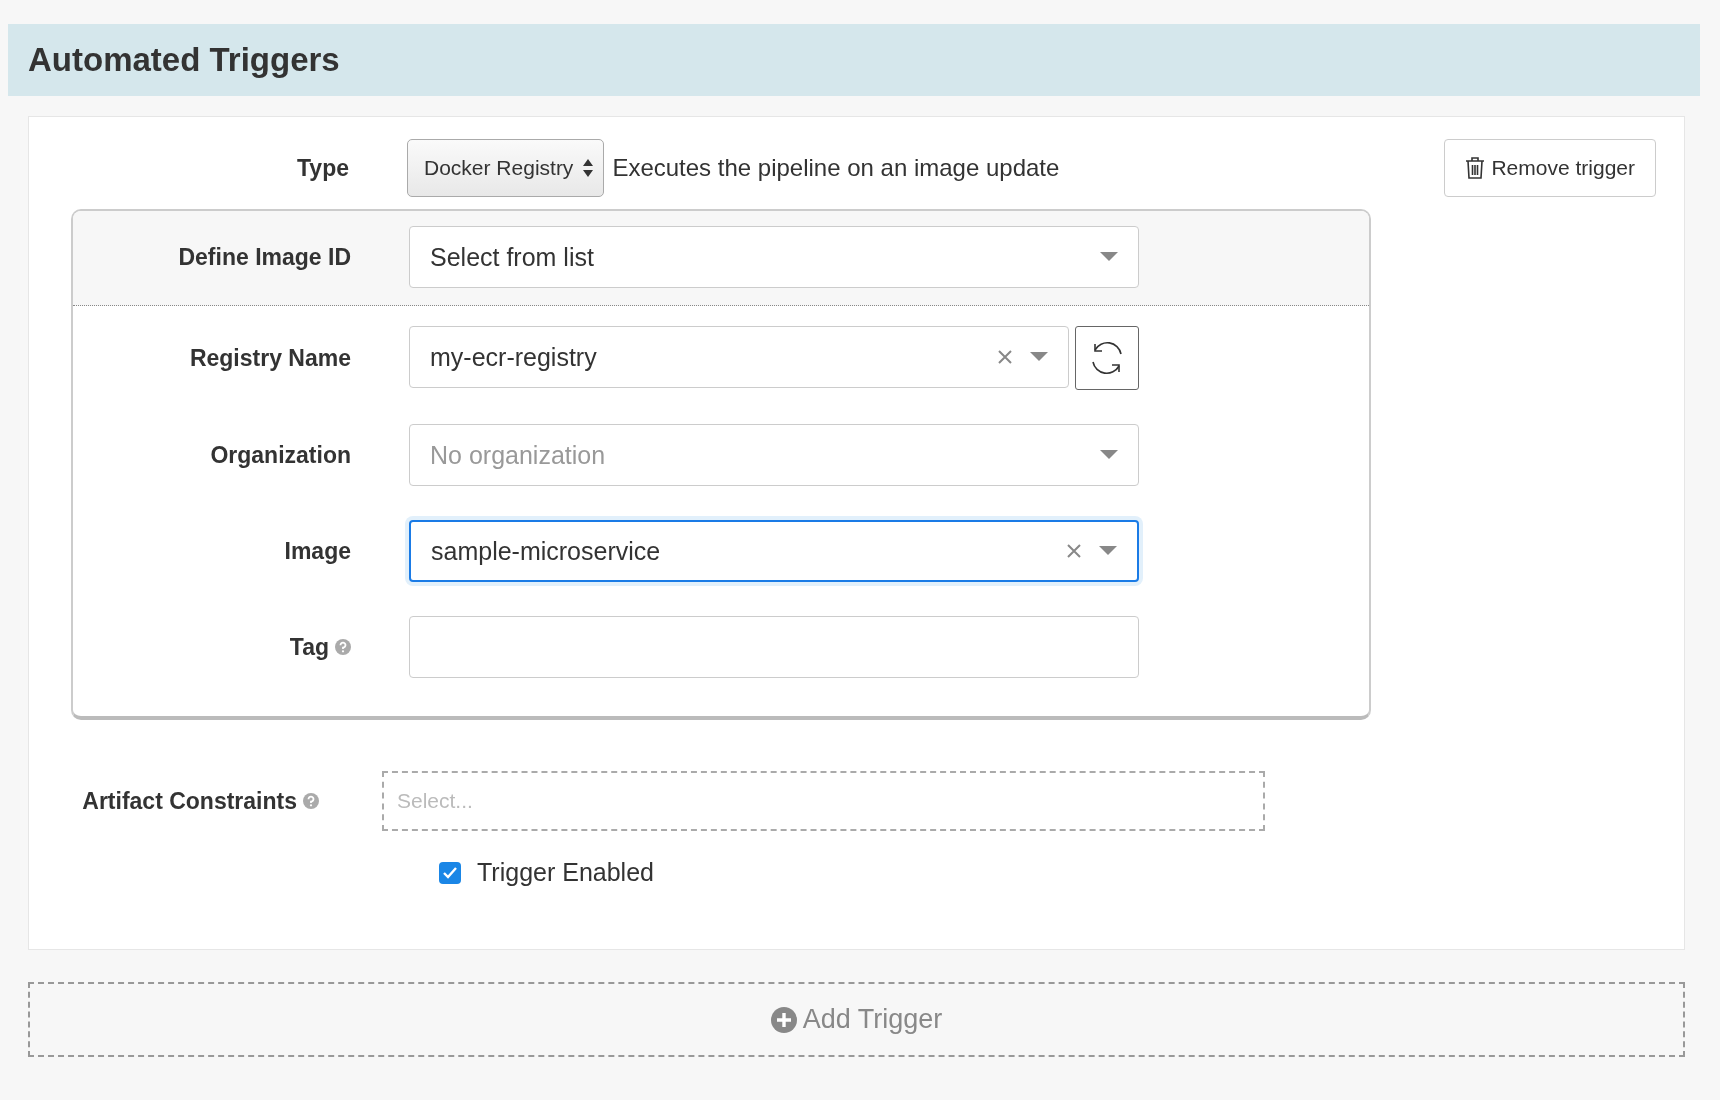  What do you see at coordinates (309, 647) in the screenshot?
I see `field-label: Tag` at bounding box center [309, 647].